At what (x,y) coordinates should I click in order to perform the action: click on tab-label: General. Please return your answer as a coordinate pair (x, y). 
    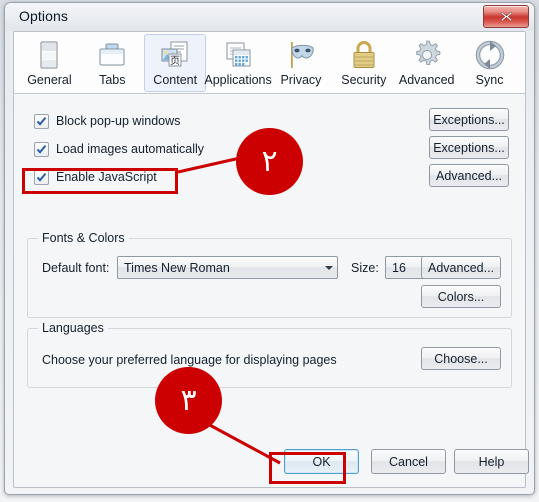
    Looking at the image, I should click on (49, 80).